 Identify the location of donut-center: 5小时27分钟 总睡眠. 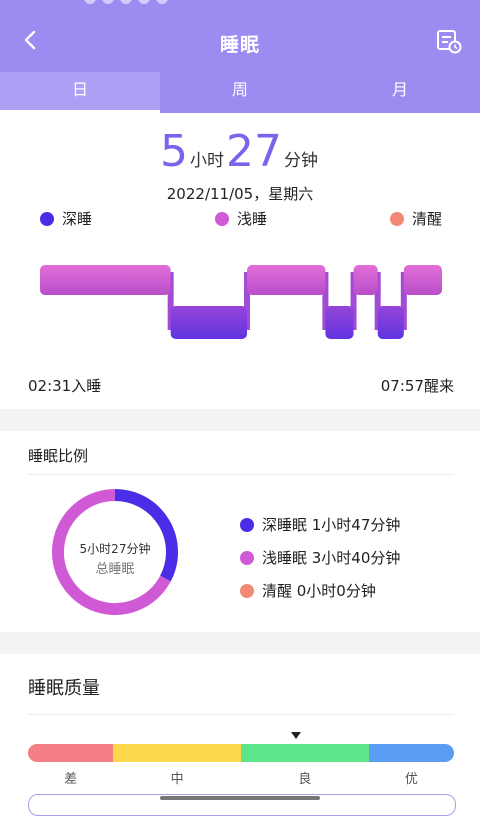
(115, 558).